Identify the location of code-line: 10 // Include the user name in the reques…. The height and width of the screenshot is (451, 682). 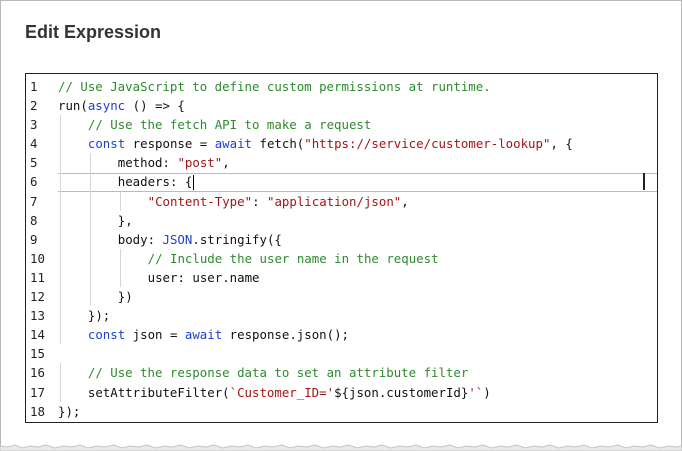
(341, 258).